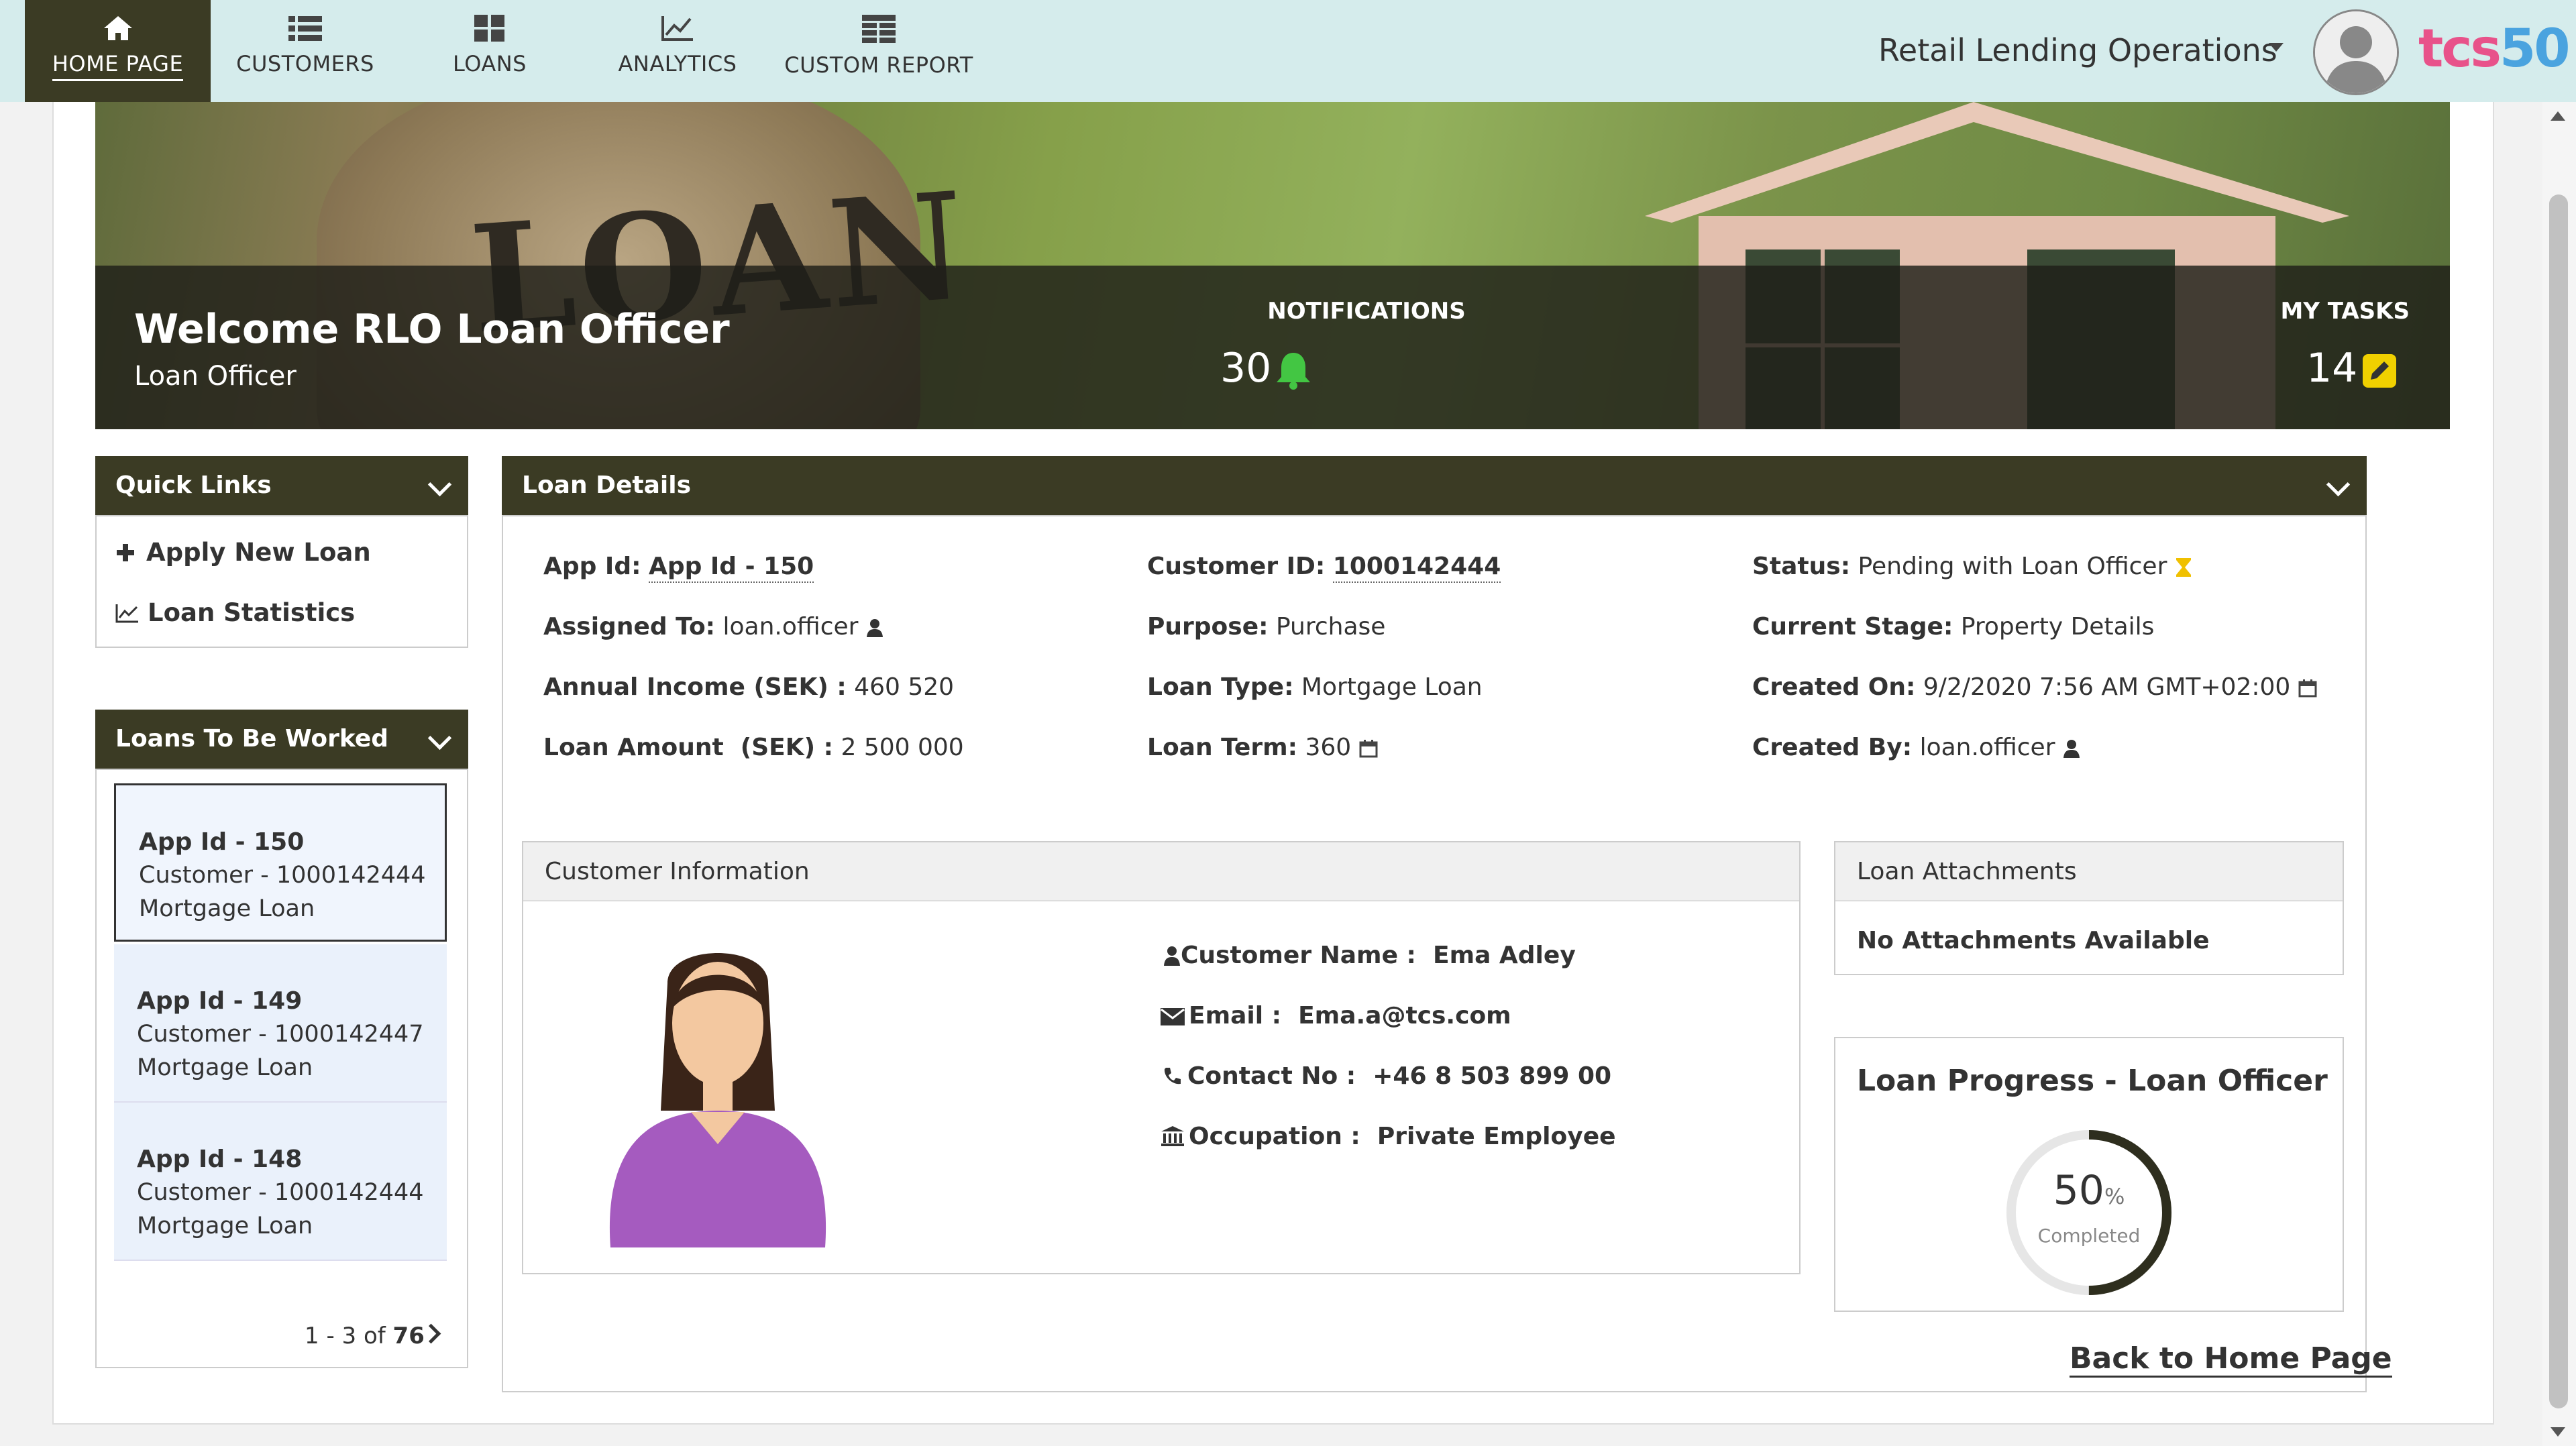 Image resolution: width=2576 pixels, height=1446 pixels. What do you see at coordinates (902, 748) in the screenshot?
I see `field-value: 2 500 000` at bounding box center [902, 748].